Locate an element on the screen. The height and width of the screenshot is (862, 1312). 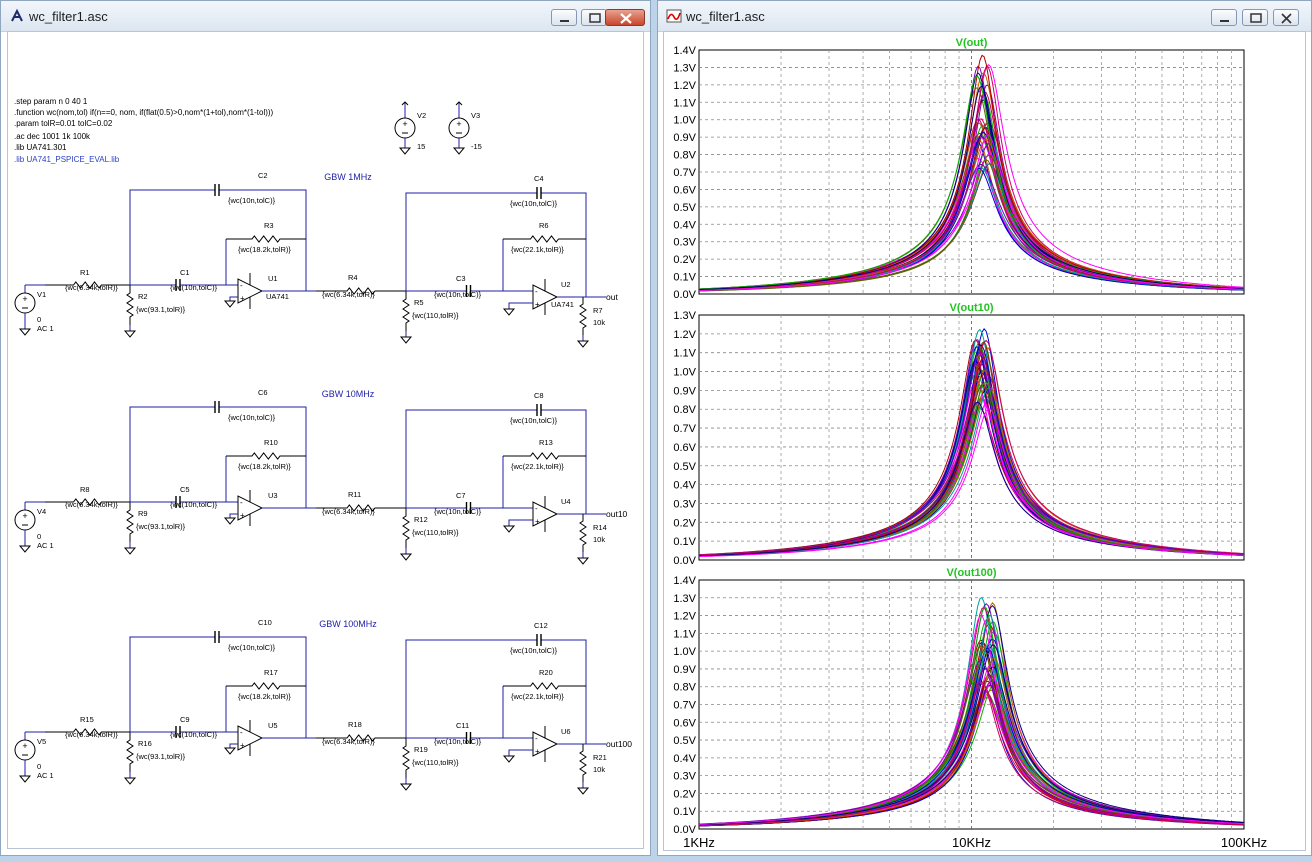
waveform-title: wc_filter1.asc is located at coordinates (725, 16).